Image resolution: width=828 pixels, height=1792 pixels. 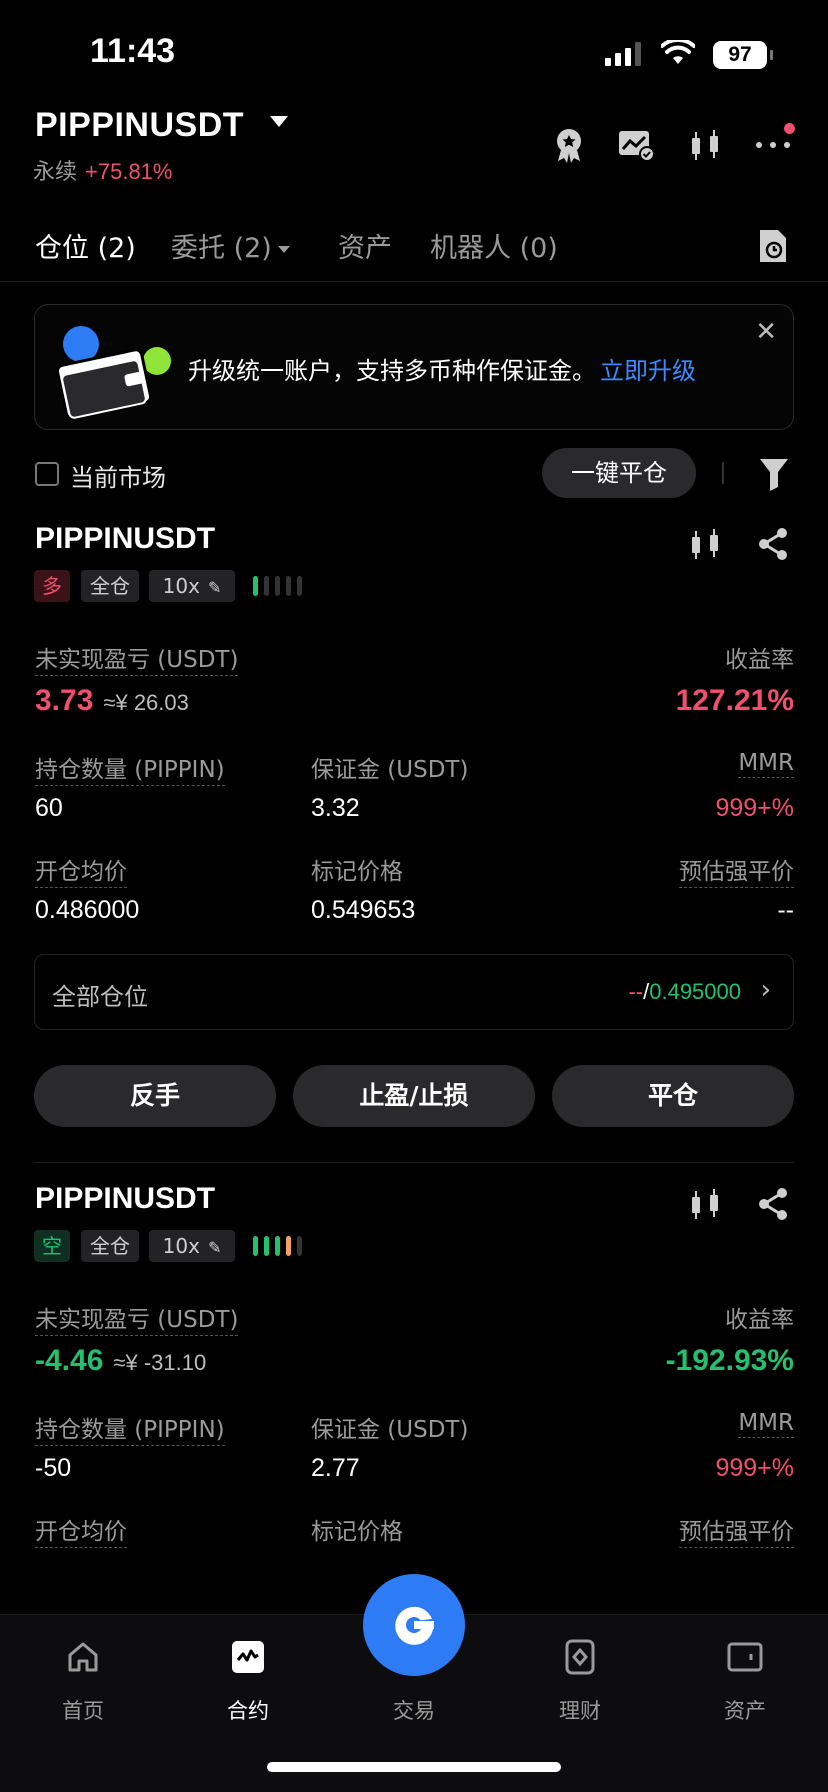 What do you see at coordinates (390, 1430) in the screenshot?
I see `margin-label: 保证金 (USDT)` at bounding box center [390, 1430].